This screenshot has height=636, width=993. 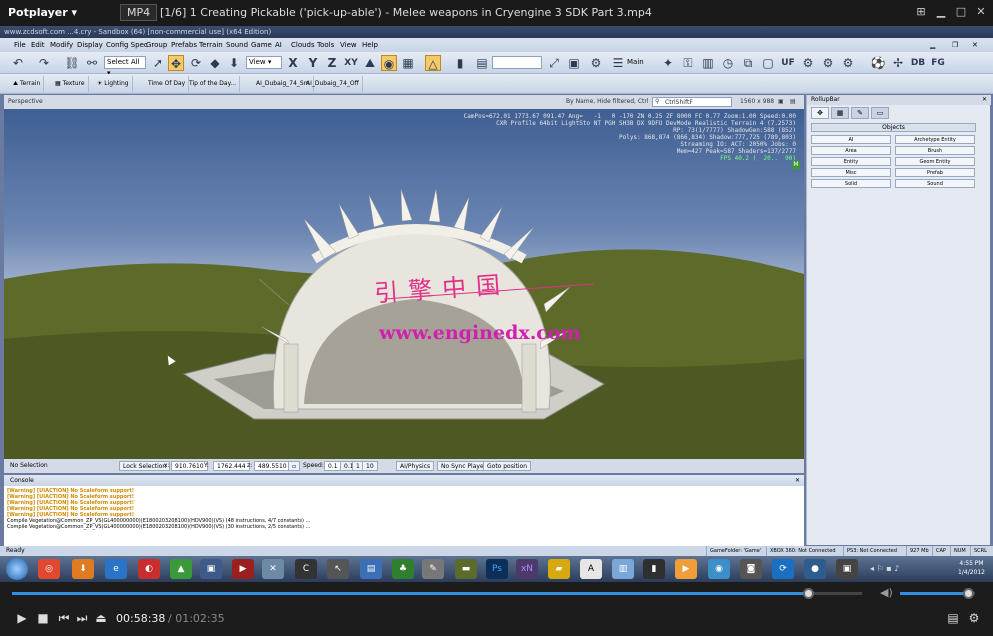 I want to click on viewport-maximize-icon: ▣, so click(x=781, y=102).